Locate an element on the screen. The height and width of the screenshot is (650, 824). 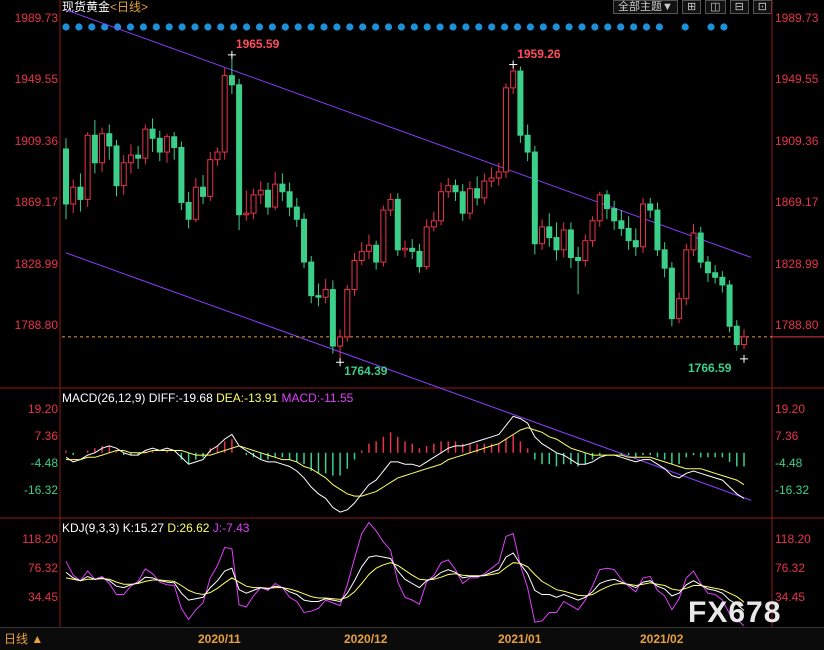
macd-tick: 7.36 is located at coordinates (787, 436).